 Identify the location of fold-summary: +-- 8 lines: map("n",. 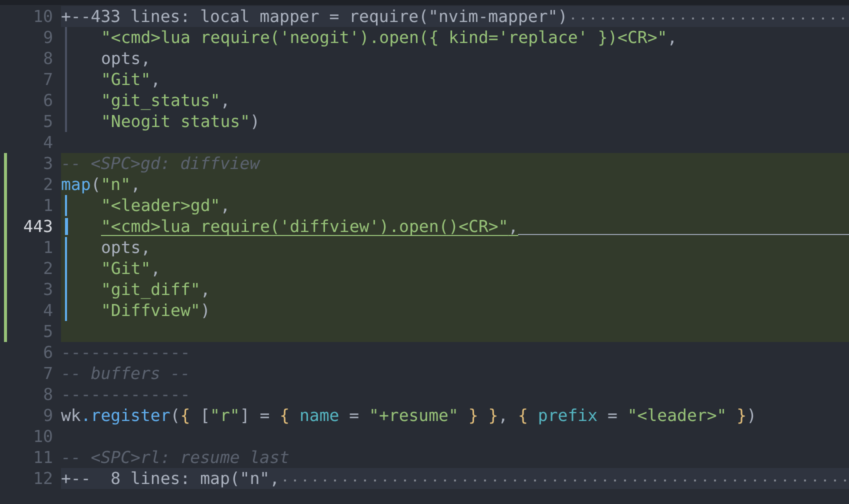
(170, 478).